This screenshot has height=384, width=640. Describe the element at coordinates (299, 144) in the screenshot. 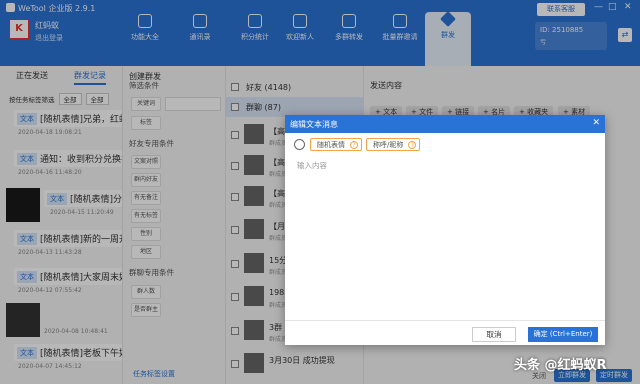

I see `emoji-icon` at that location.